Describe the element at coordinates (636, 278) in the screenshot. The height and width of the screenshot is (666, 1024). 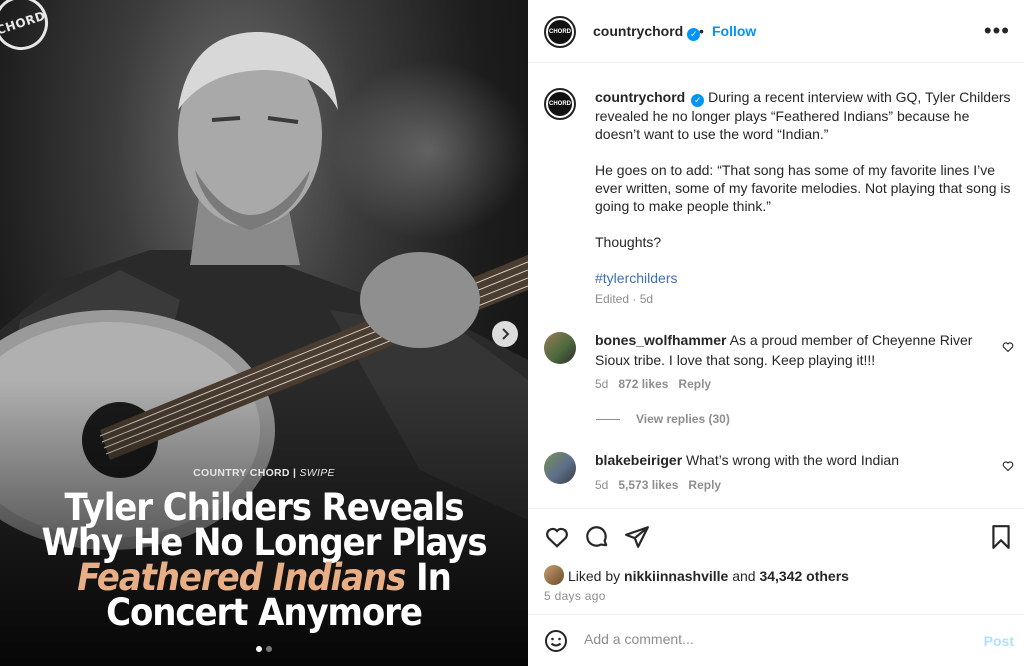
I see `hashtag-link: #tylerchilders` at that location.